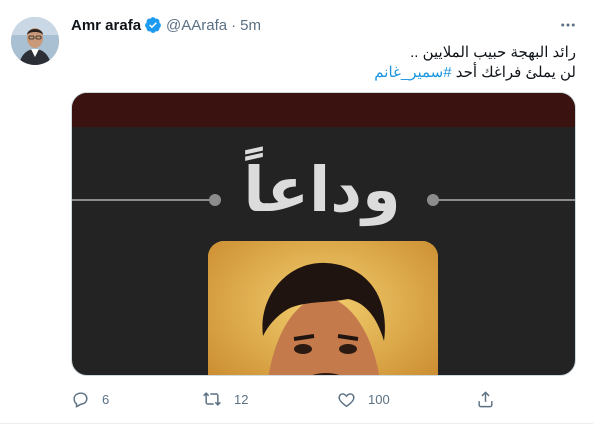  What do you see at coordinates (363, 399) in the screenshot?
I see `like-button: 100` at bounding box center [363, 399].